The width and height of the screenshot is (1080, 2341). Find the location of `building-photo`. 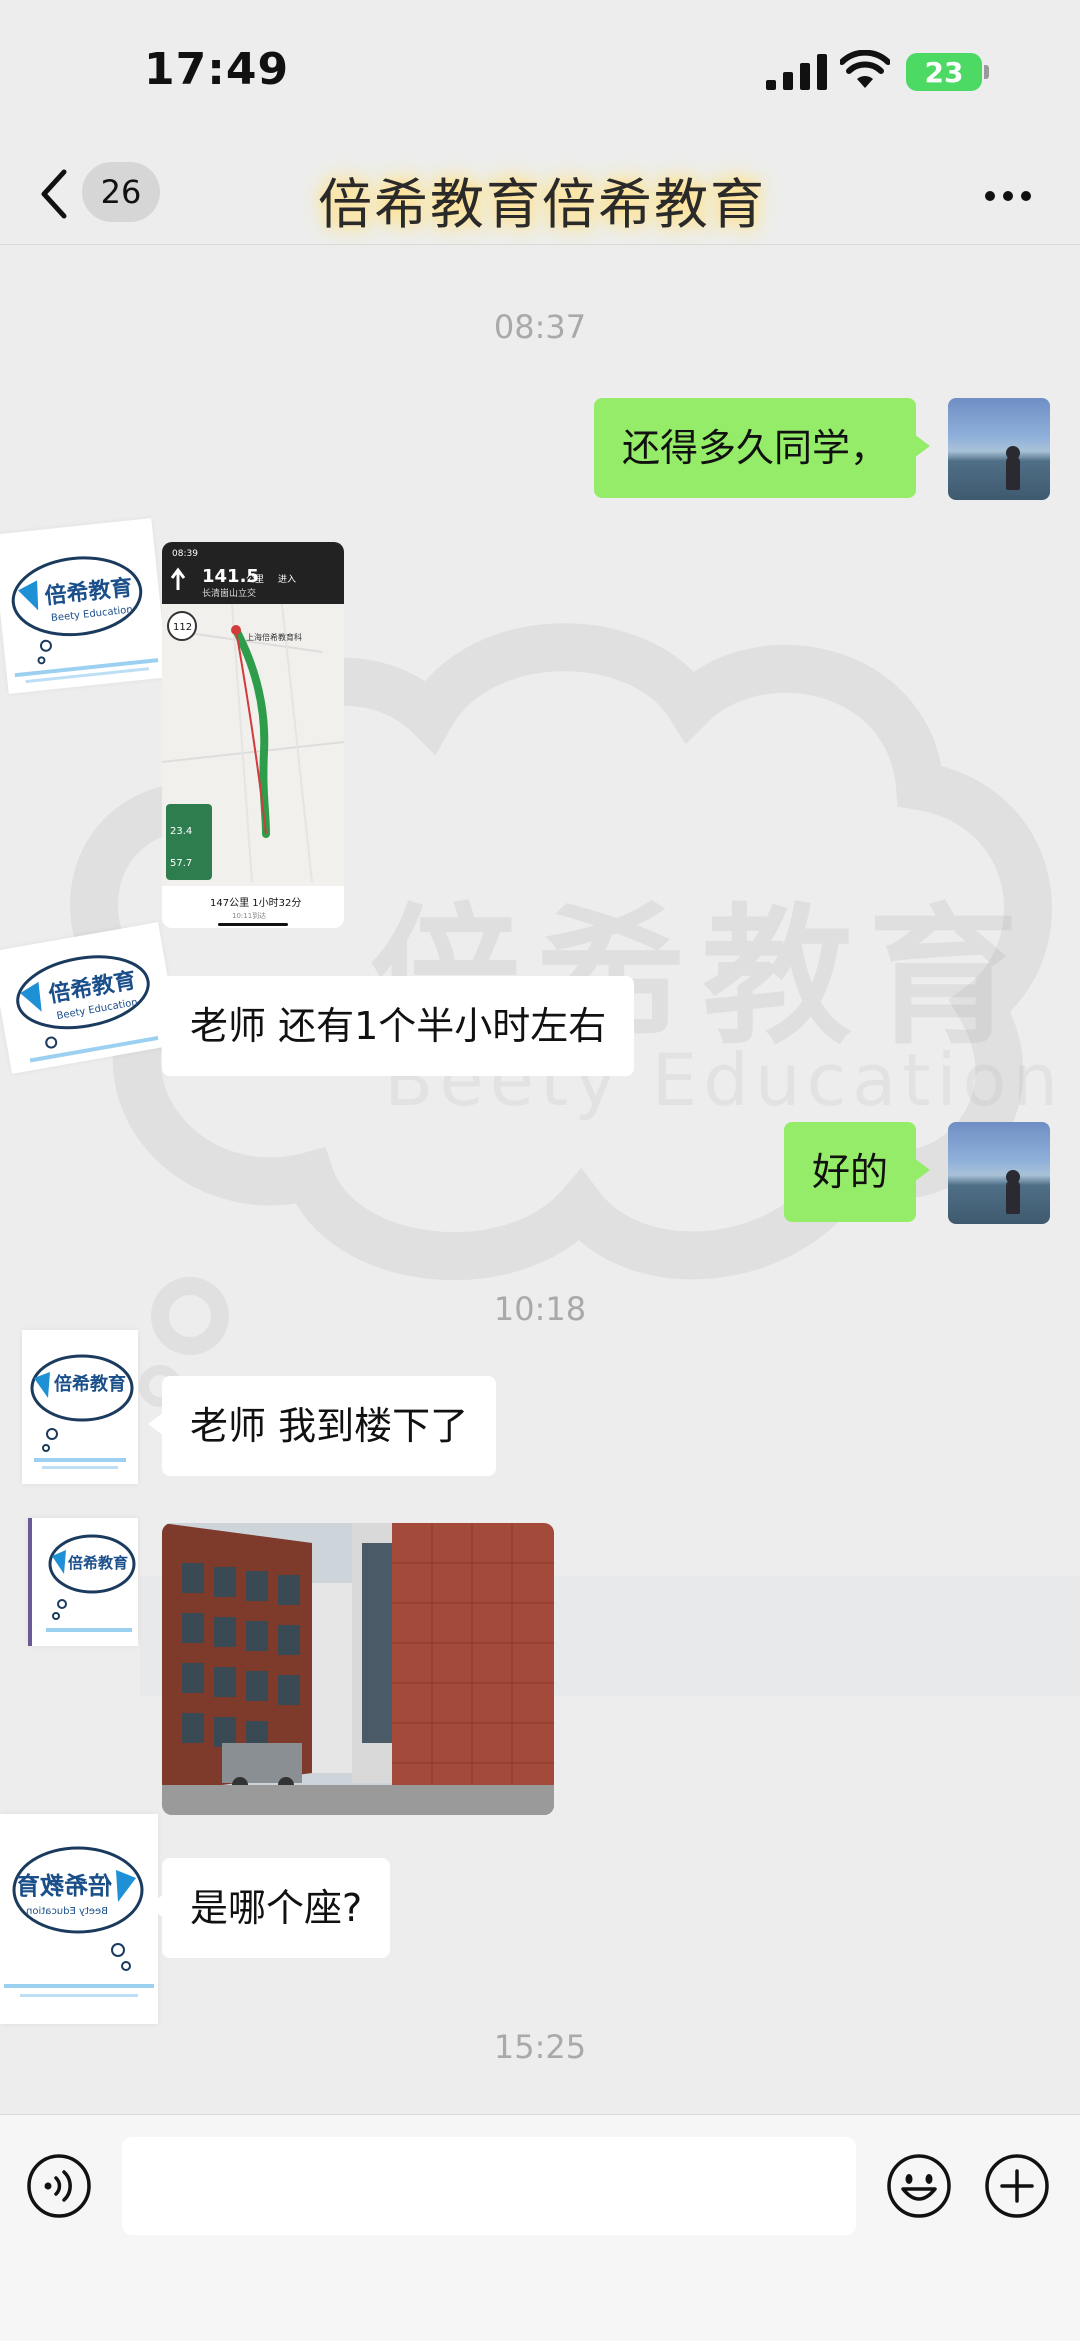

building-photo is located at coordinates (358, 1669).